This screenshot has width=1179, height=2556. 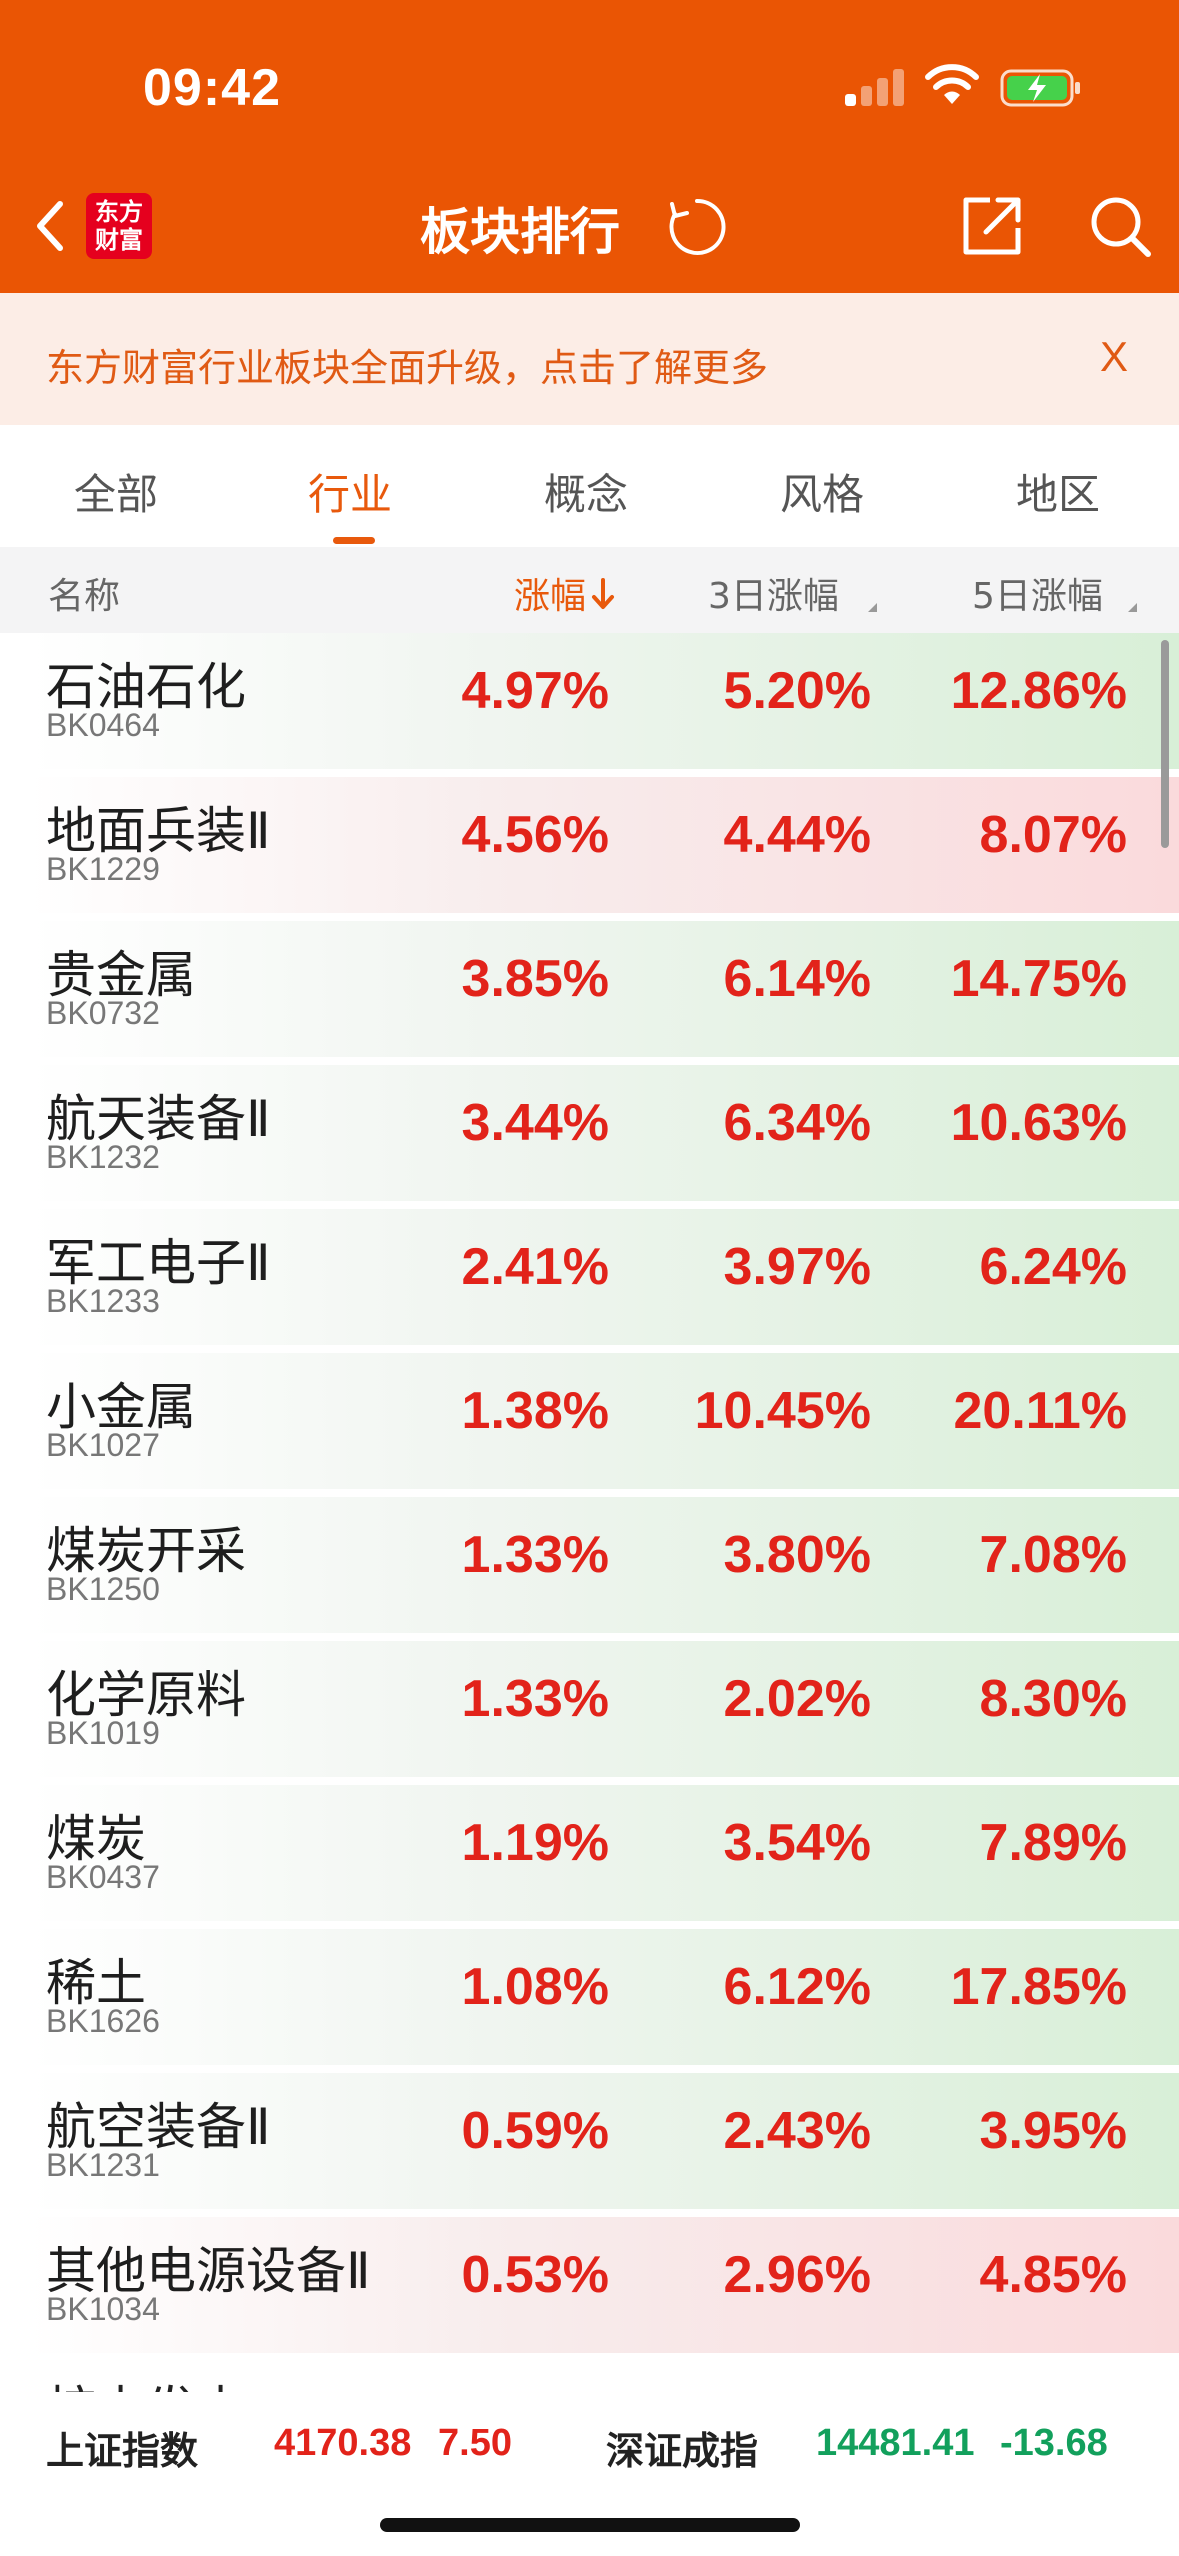 I want to click on column-header: 名称 涨幅 3日涨幅 5日涨幅, so click(x=589, y=590).